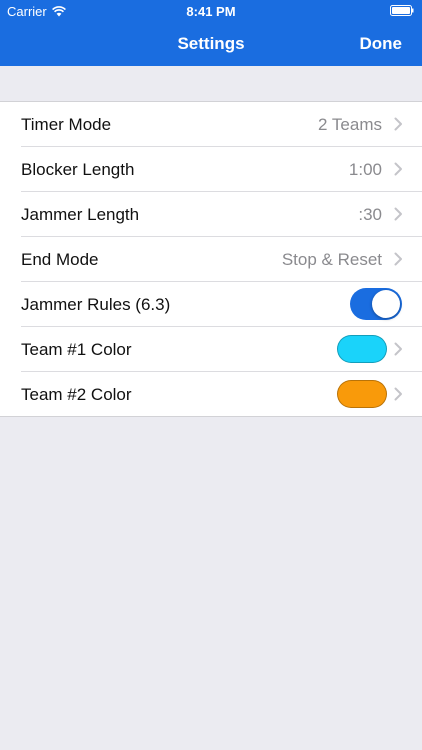 The width and height of the screenshot is (422, 750). I want to click on timer-mode-value: 2 Teams, so click(350, 124).